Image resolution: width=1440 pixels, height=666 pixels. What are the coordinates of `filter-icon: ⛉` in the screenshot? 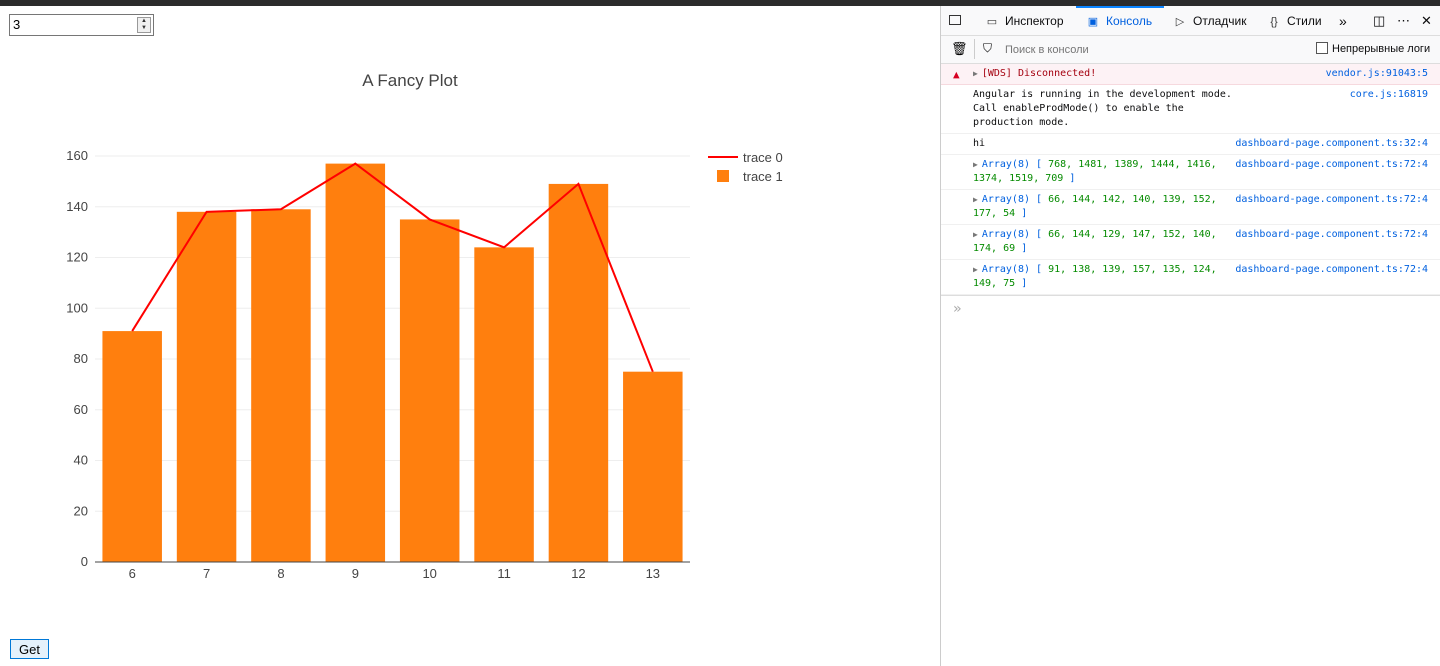 It's located at (987, 48).